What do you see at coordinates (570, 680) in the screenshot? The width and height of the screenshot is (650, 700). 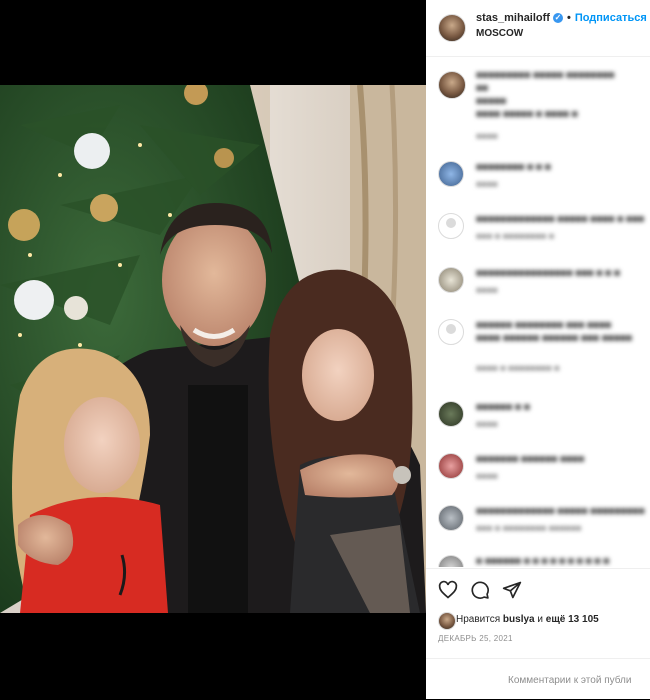 I see `comment-placeholder: Комментарии к этой публи` at bounding box center [570, 680].